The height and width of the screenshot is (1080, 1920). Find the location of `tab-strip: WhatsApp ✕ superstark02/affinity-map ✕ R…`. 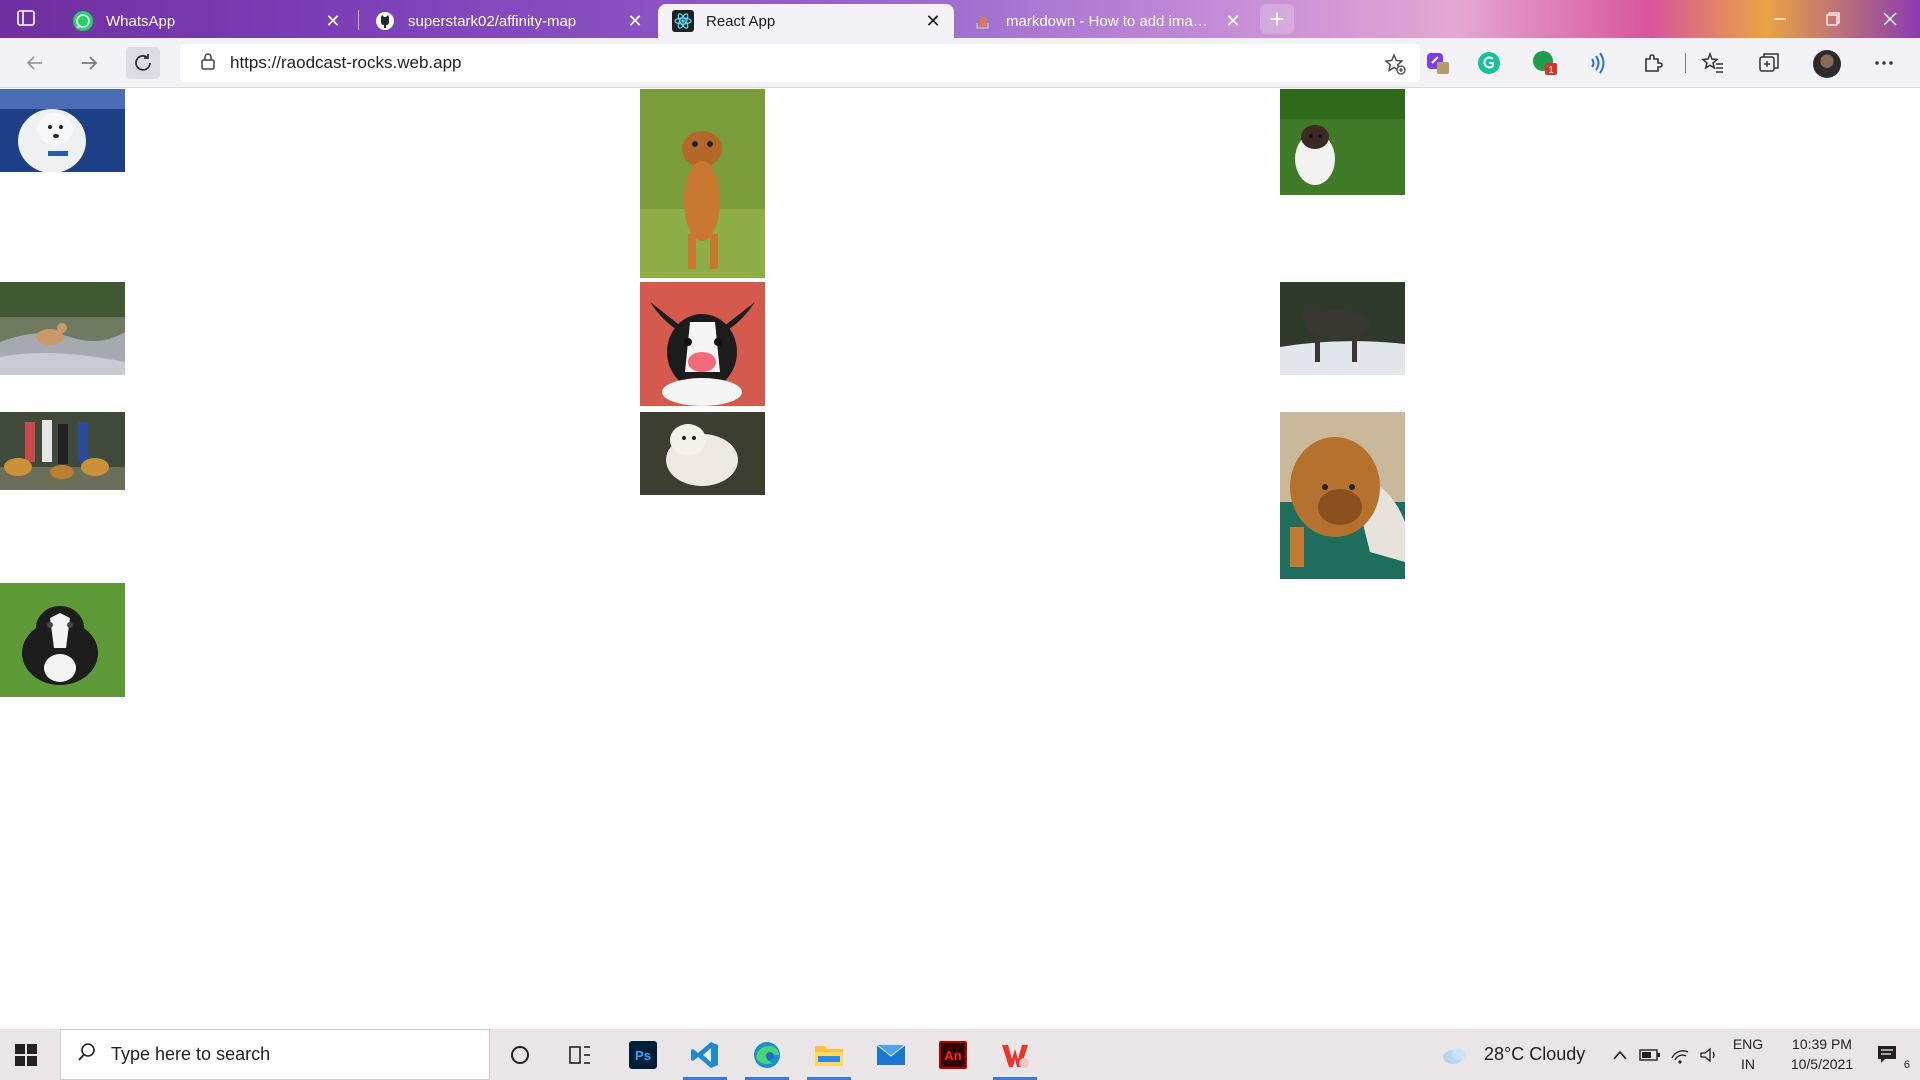

tab-strip: WhatsApp ✕ superstark02/affinity-map ✕ R… is located at coordinates (960, 19).